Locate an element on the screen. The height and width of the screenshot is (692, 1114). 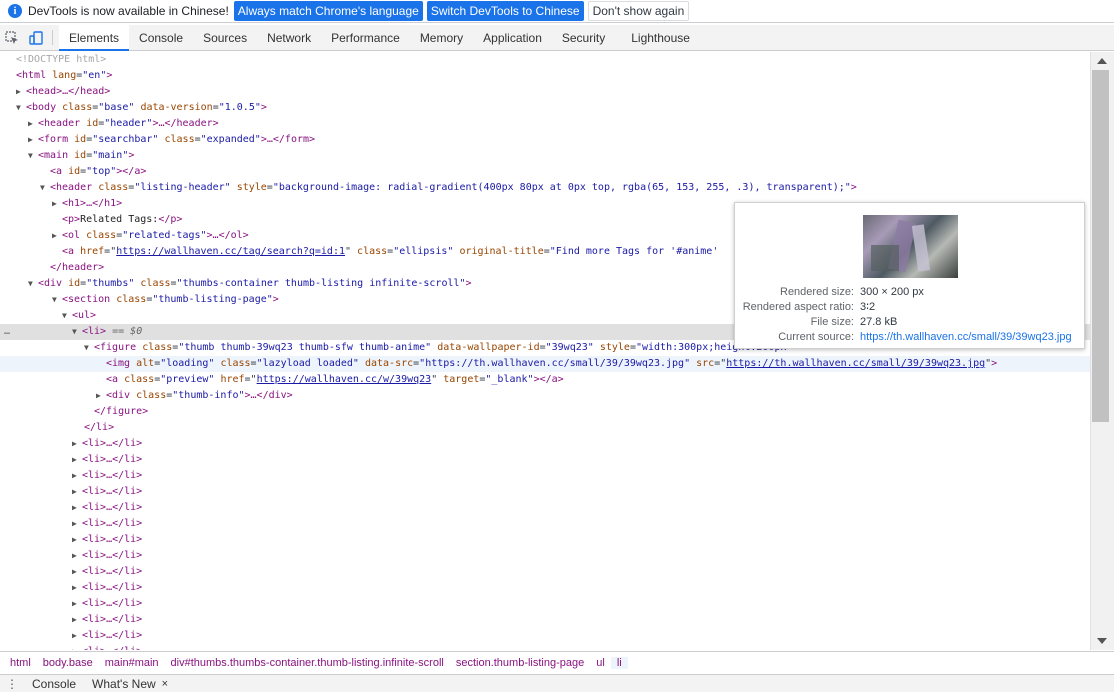
drawer-menu-icon: ⋮ is located at coordinates (12, 684).